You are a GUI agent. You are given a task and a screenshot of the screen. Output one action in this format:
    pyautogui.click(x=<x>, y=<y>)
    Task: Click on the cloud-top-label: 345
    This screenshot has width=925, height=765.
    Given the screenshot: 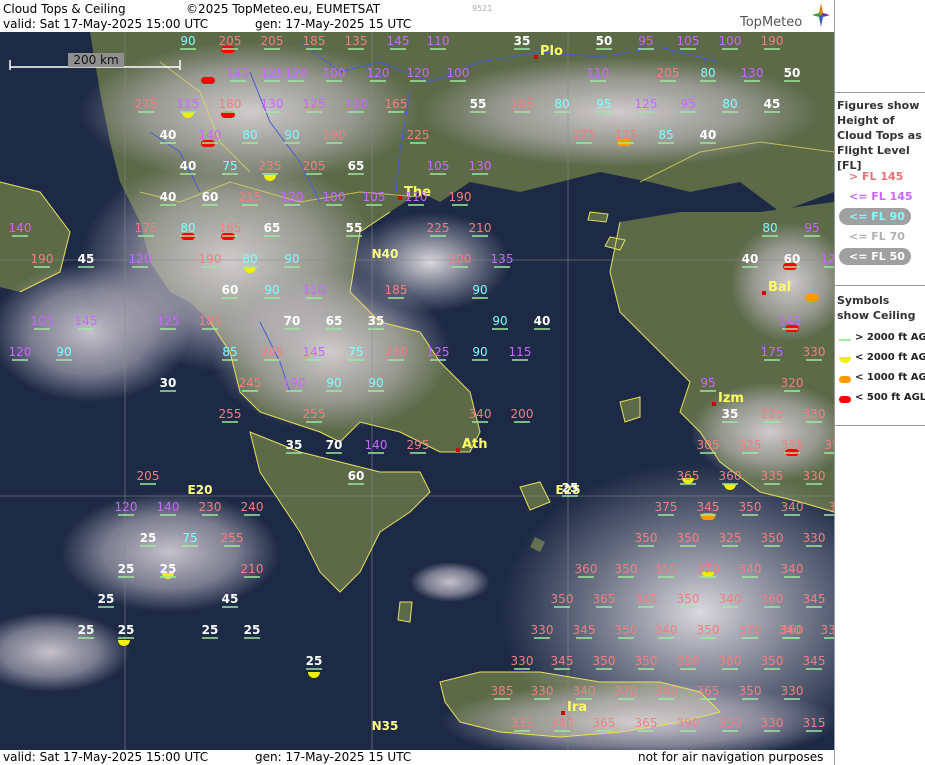 What is the action you would take?
    pyautogui.click(x=584, y=630)
    